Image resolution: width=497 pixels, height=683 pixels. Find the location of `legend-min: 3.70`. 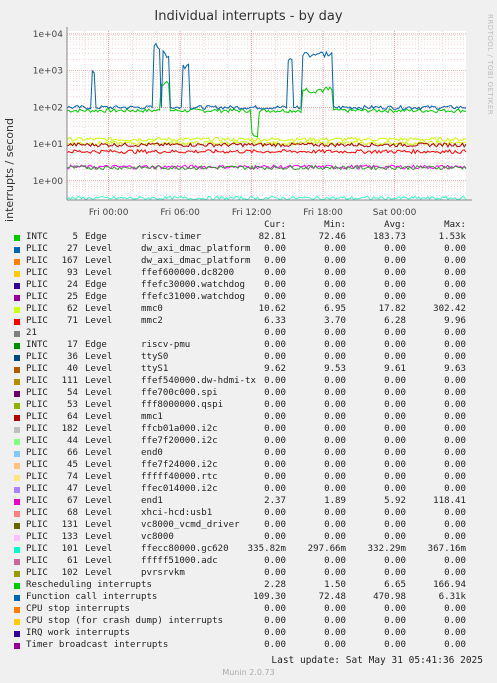

legend-min: 3.70 is located at coordinates (335, 321).